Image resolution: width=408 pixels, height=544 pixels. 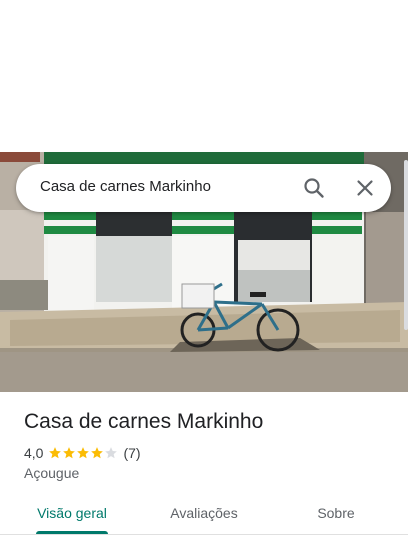 I want to click on search-bar: Casa de carnes Markinho, so click(x=203, y=188).